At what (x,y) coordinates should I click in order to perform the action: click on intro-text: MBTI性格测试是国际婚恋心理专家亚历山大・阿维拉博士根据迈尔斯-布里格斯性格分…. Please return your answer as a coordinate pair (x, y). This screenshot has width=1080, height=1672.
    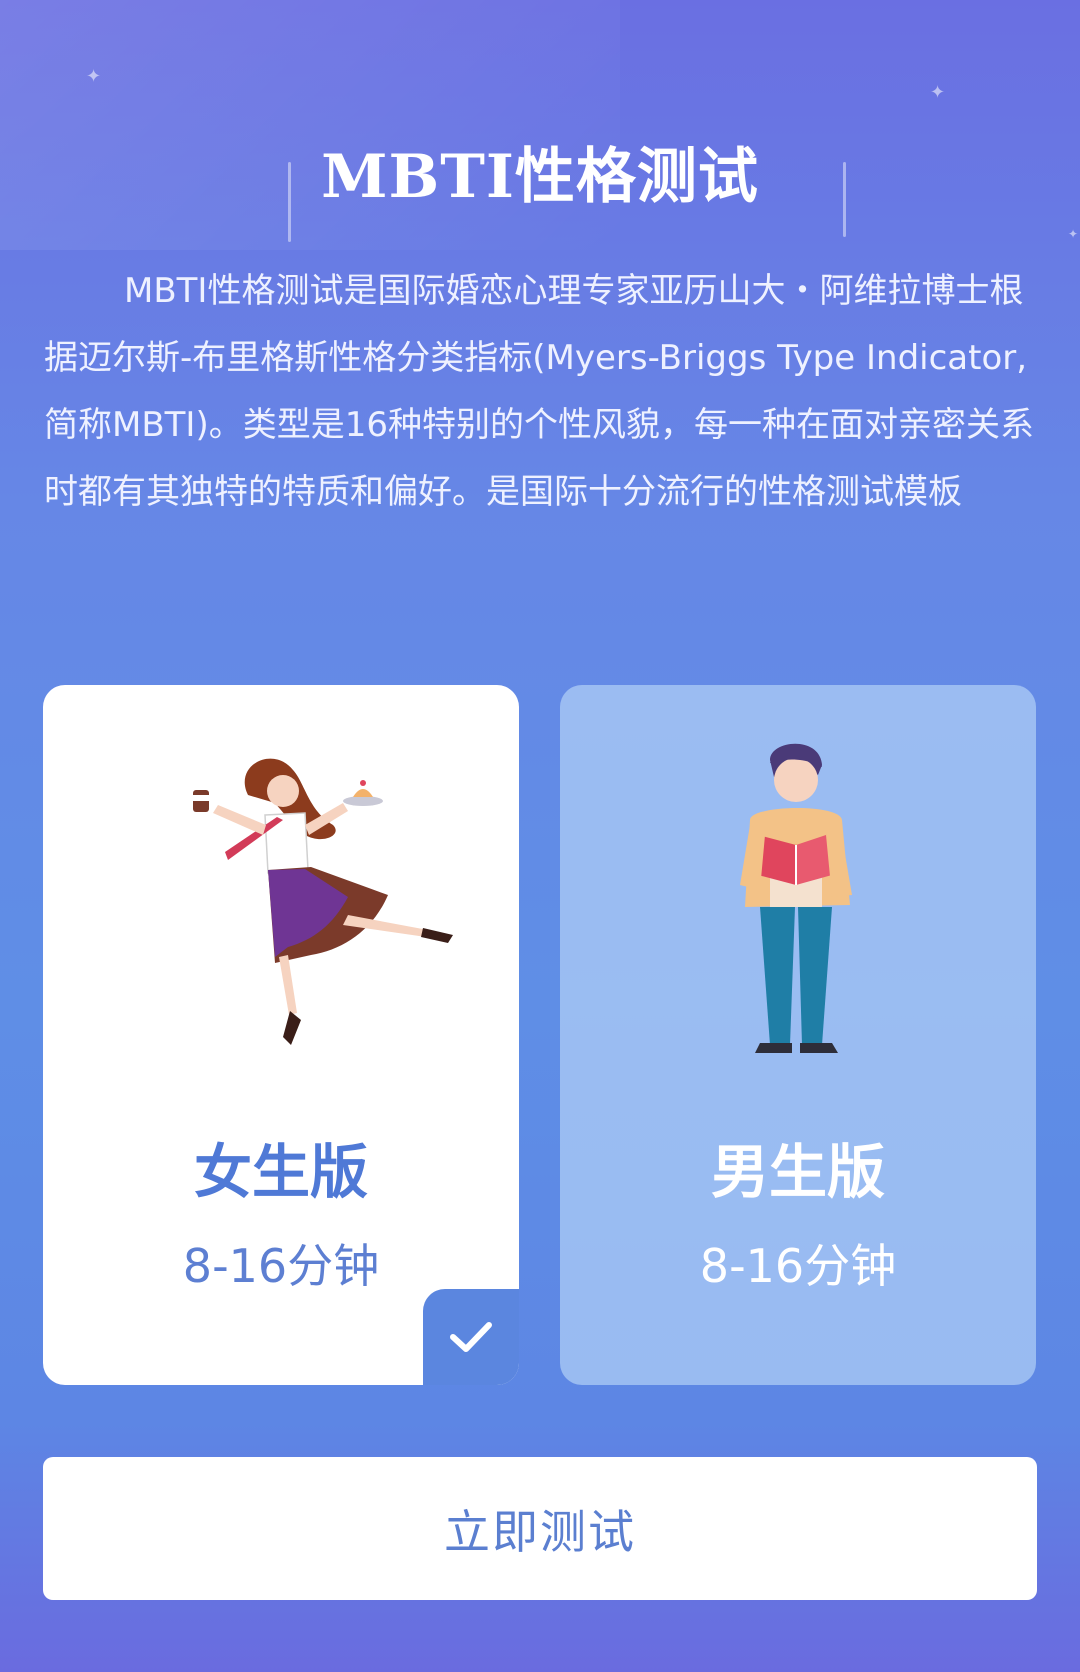
    Looking at the image, I should click on (539, 391).